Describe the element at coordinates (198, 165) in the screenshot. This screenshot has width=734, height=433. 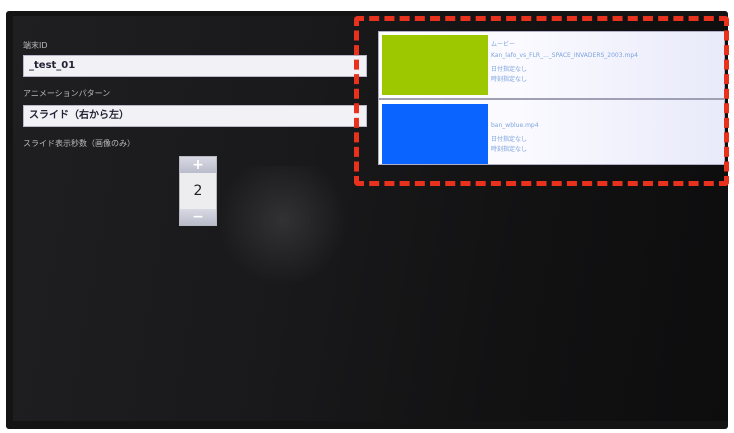
I see `increment-button: +` at that location.